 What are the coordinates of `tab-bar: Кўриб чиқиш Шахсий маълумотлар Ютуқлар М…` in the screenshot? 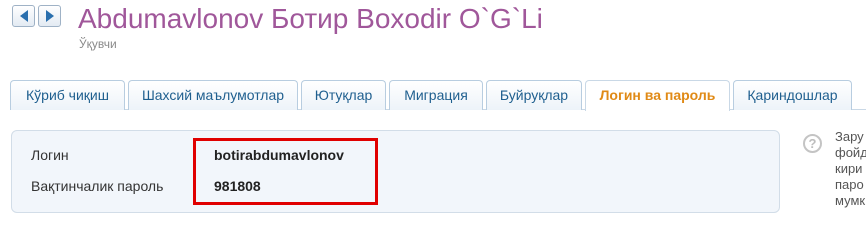 It's located at (438, 95).